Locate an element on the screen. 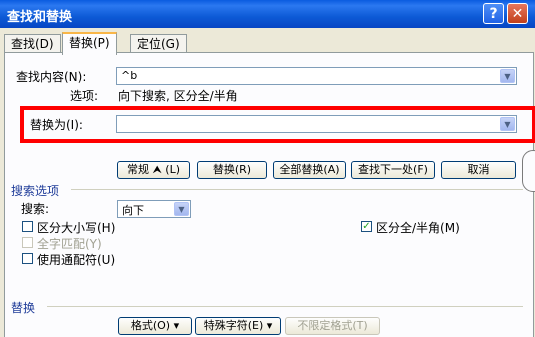 The image size is (535, 337). find-input: ^b ▼ is located at coordinates (316, 76).